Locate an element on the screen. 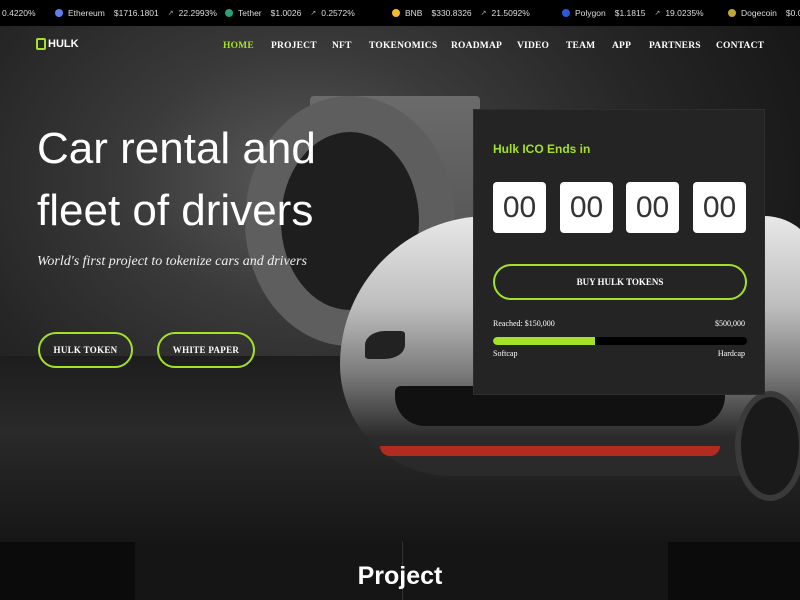  ico-progress-bar is located at coordinates (620, 341).